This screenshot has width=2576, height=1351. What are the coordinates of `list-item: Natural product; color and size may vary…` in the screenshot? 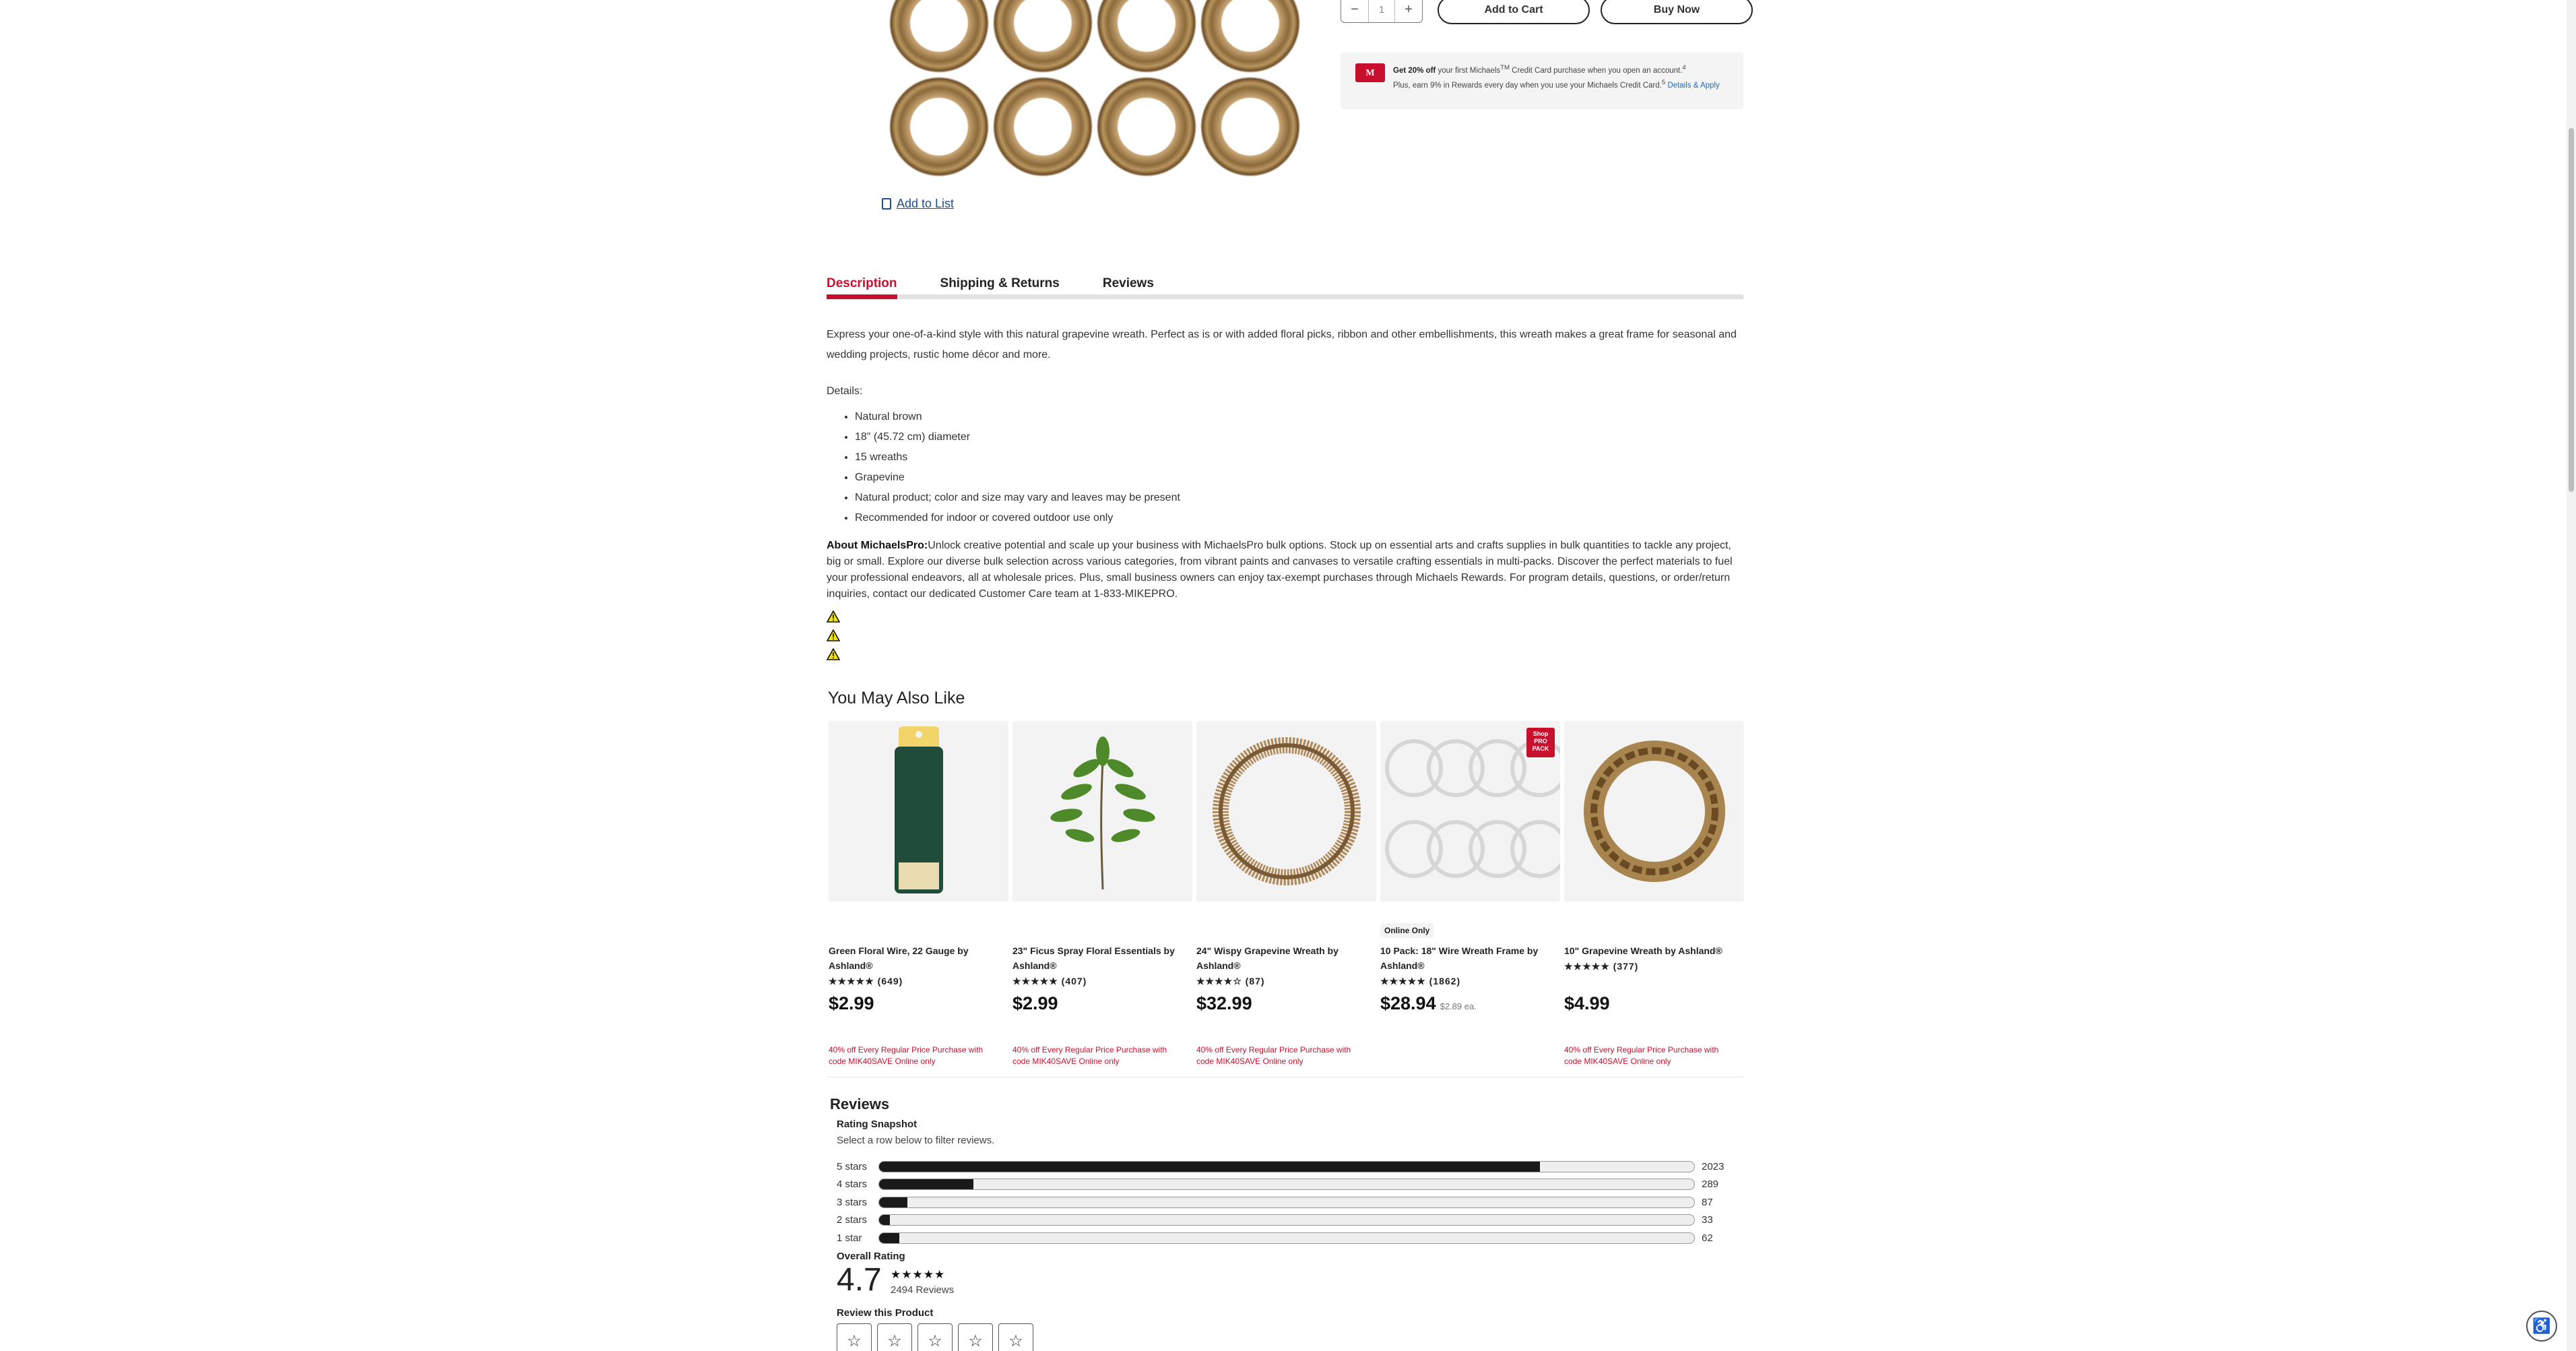 It's located at (1299, 498).